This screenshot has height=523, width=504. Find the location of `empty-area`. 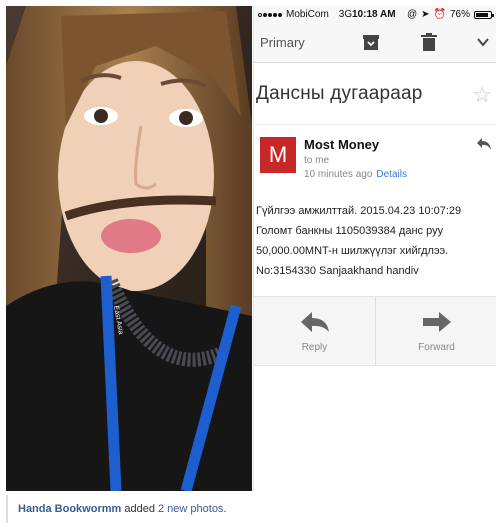

empty-area is located at coordinates (375, 429).